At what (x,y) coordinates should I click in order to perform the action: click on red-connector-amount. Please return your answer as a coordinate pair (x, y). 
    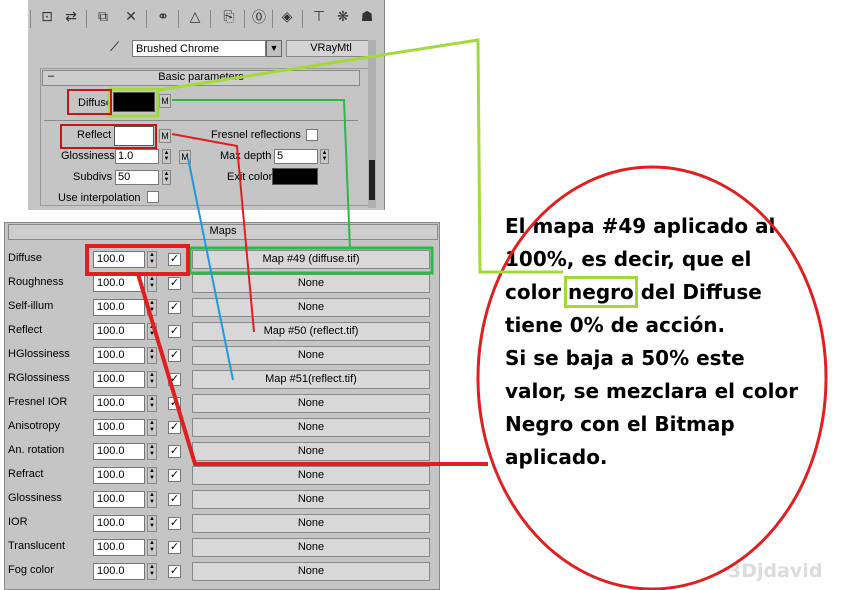
    Looking at the image, I should click on (312, 369).